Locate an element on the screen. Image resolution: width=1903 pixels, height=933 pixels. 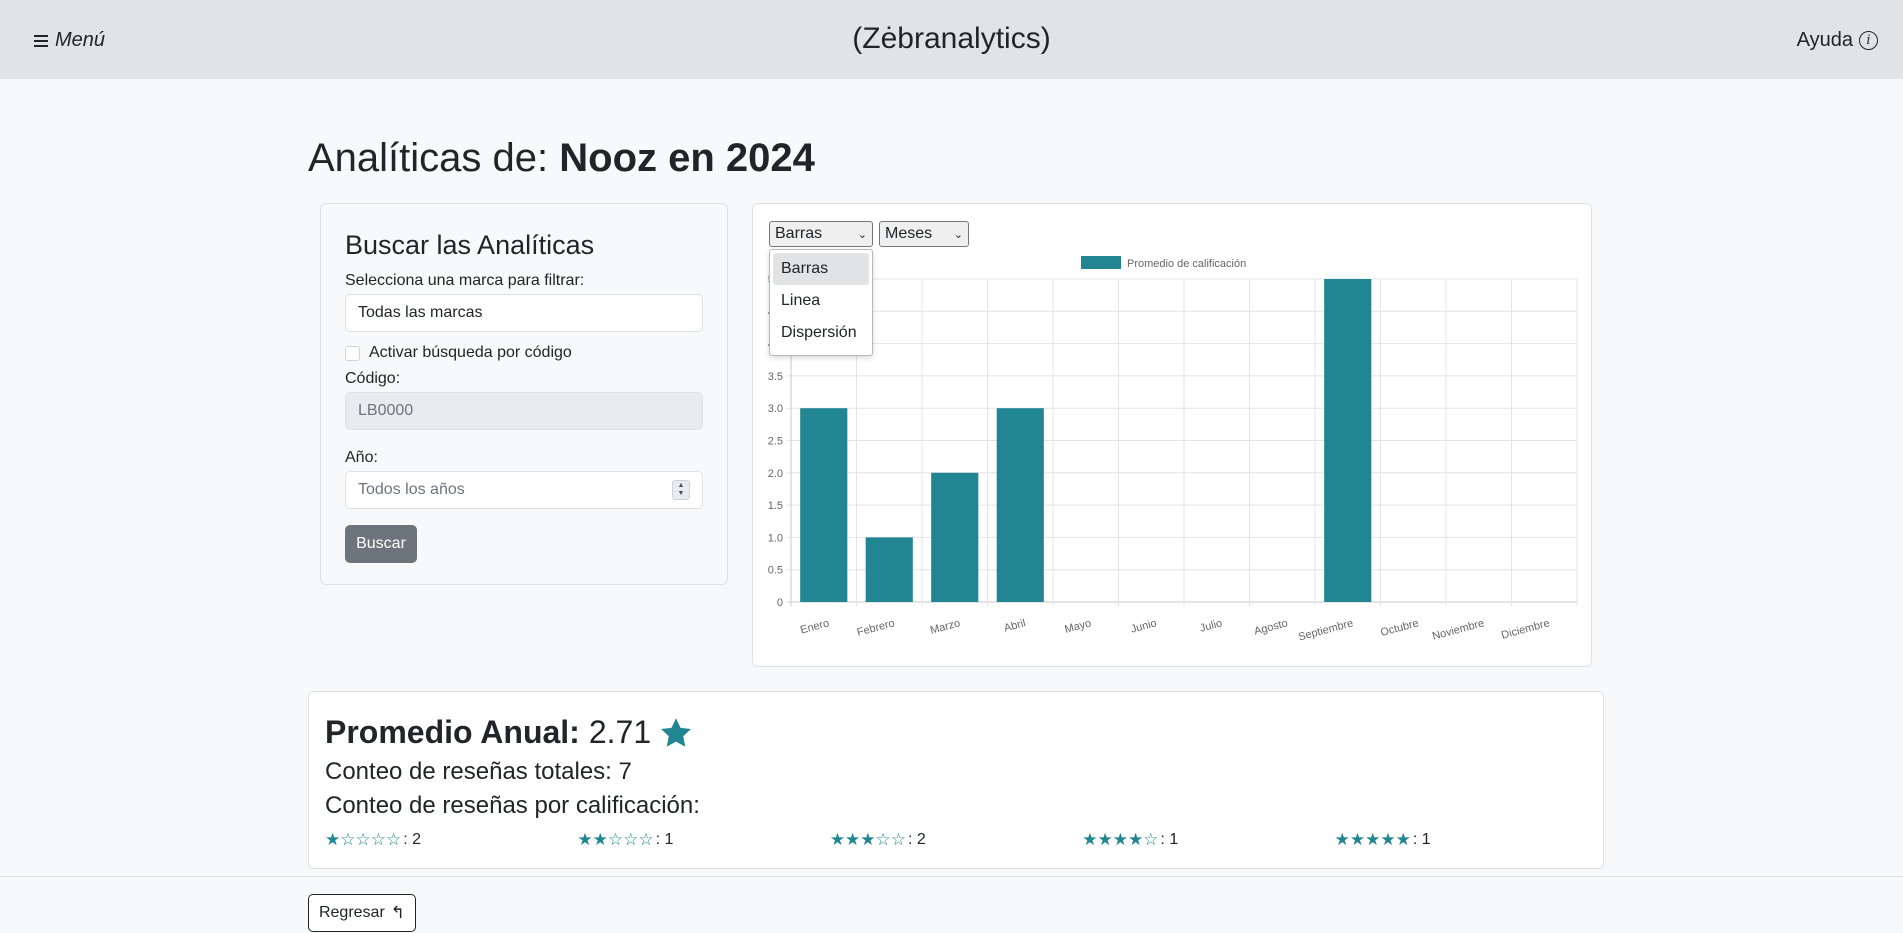
page-title-prefix: Analíticas de: is located at coordinates (434, 158).